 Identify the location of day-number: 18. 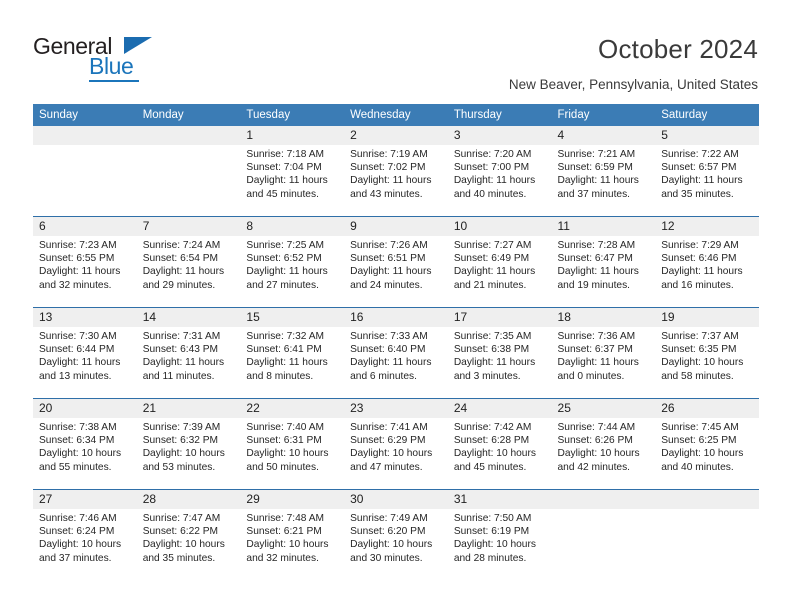
(604, 317).